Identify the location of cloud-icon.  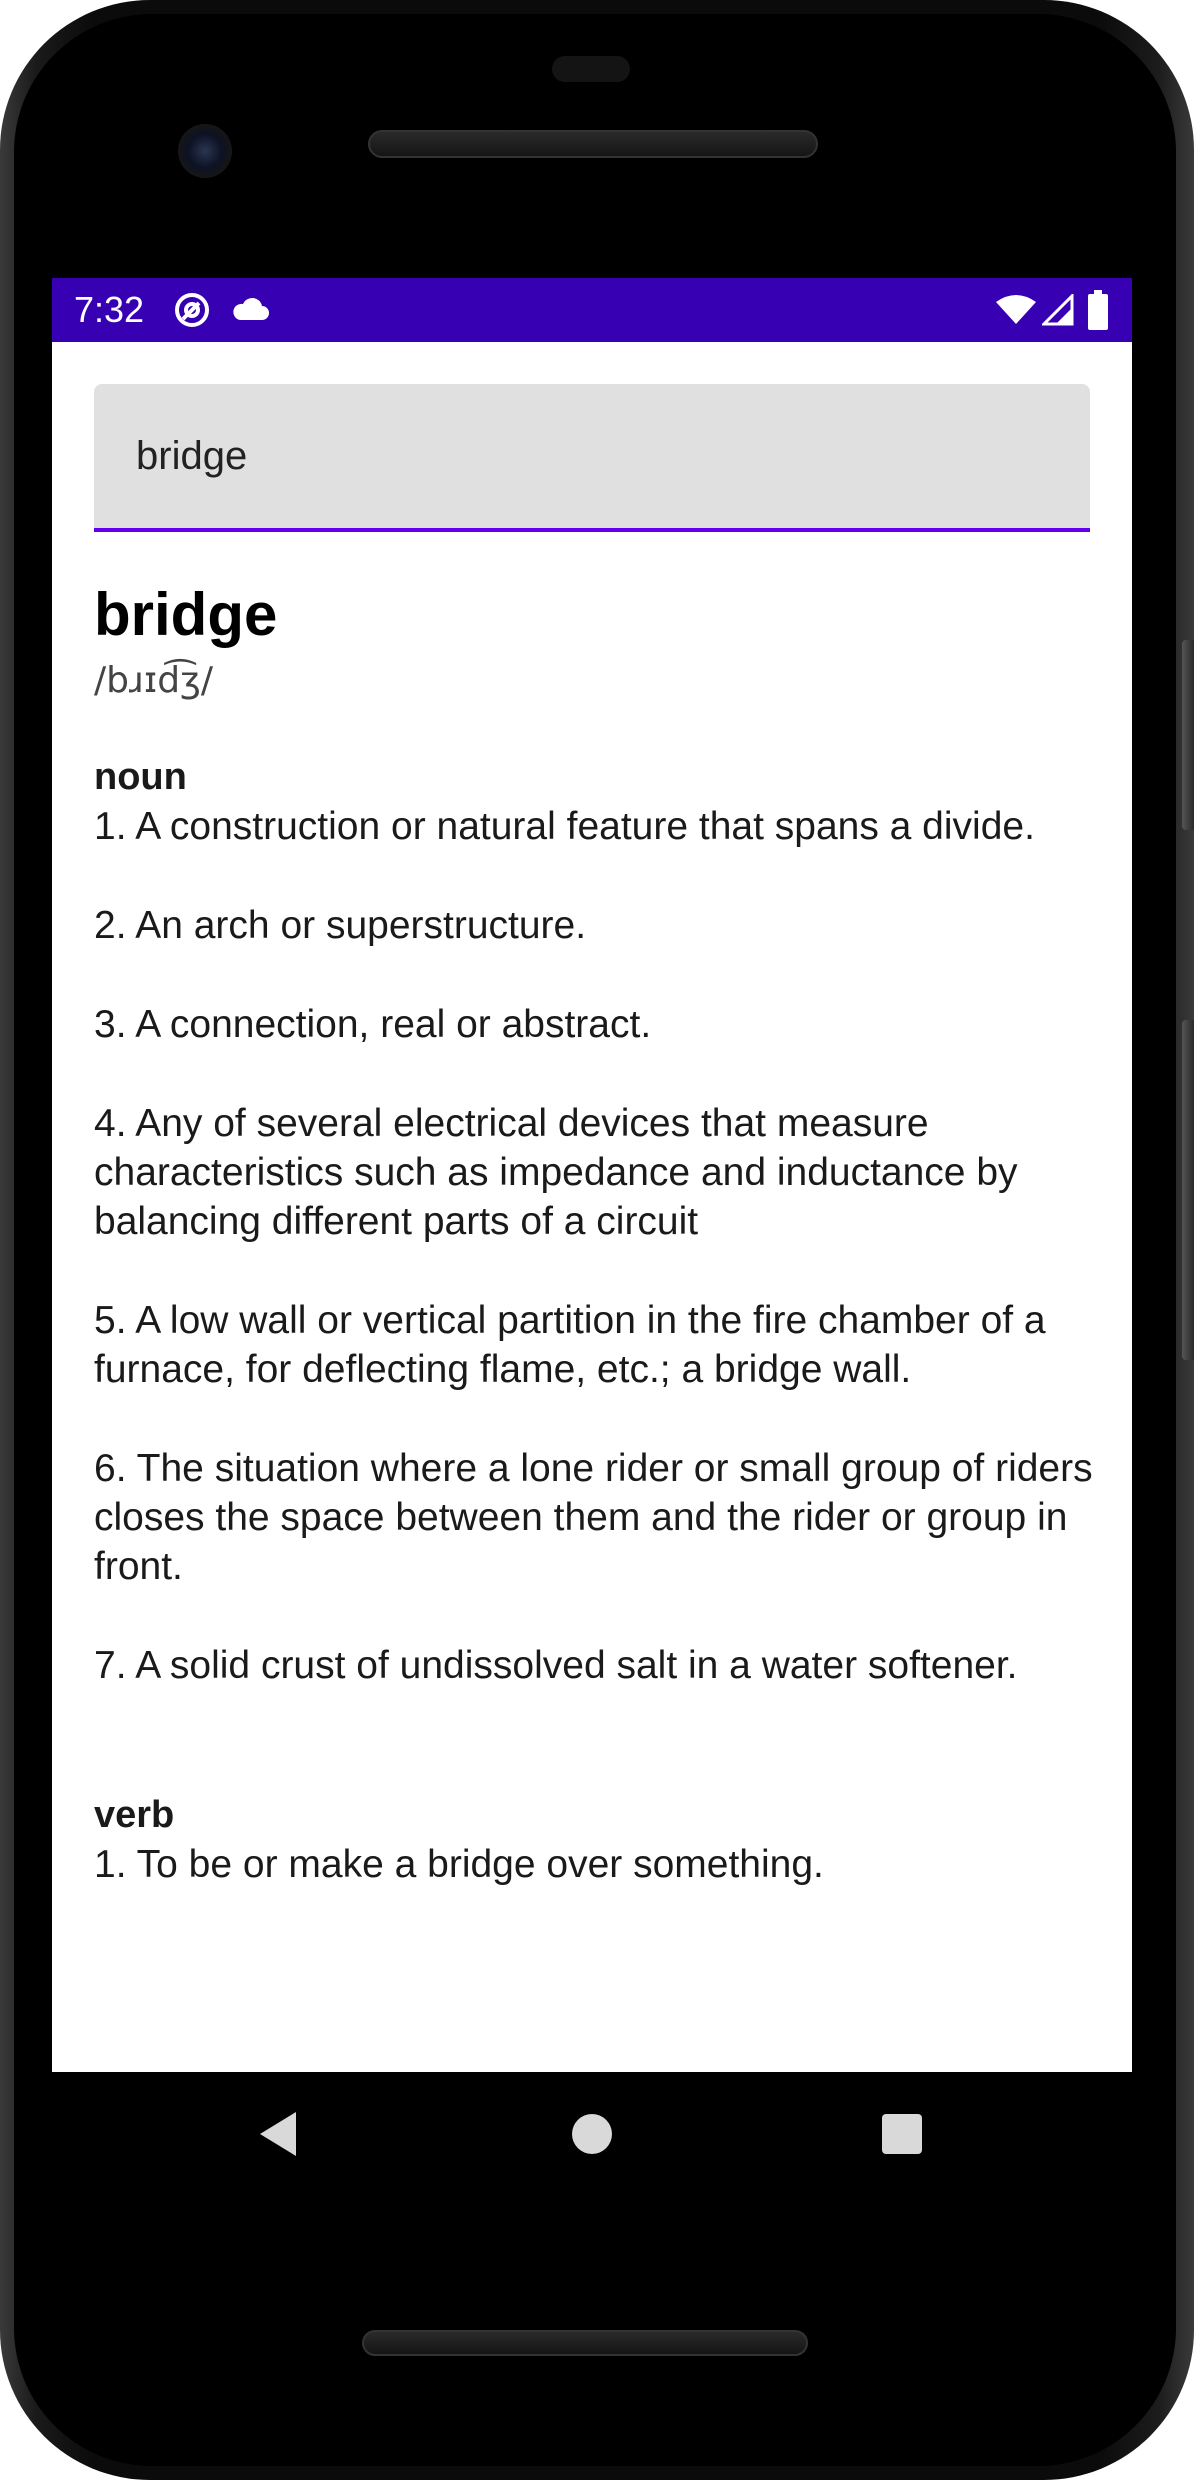
(250, 309).